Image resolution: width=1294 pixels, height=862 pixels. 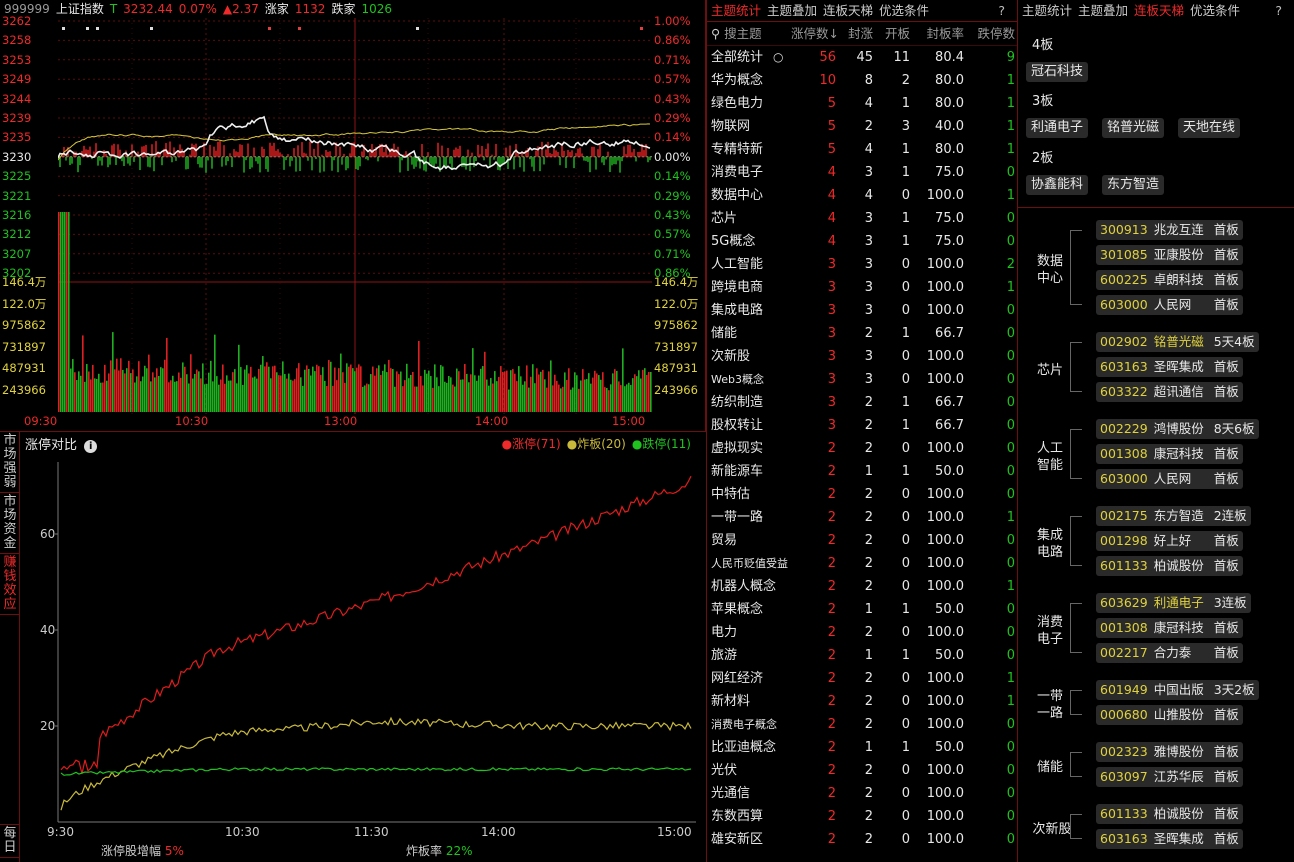 What do you see at coordinates (862, 264) in the screenshot?
I see `table-row: 人工智能 3 3 0 100.0 2` at bounding box center [862, 264].